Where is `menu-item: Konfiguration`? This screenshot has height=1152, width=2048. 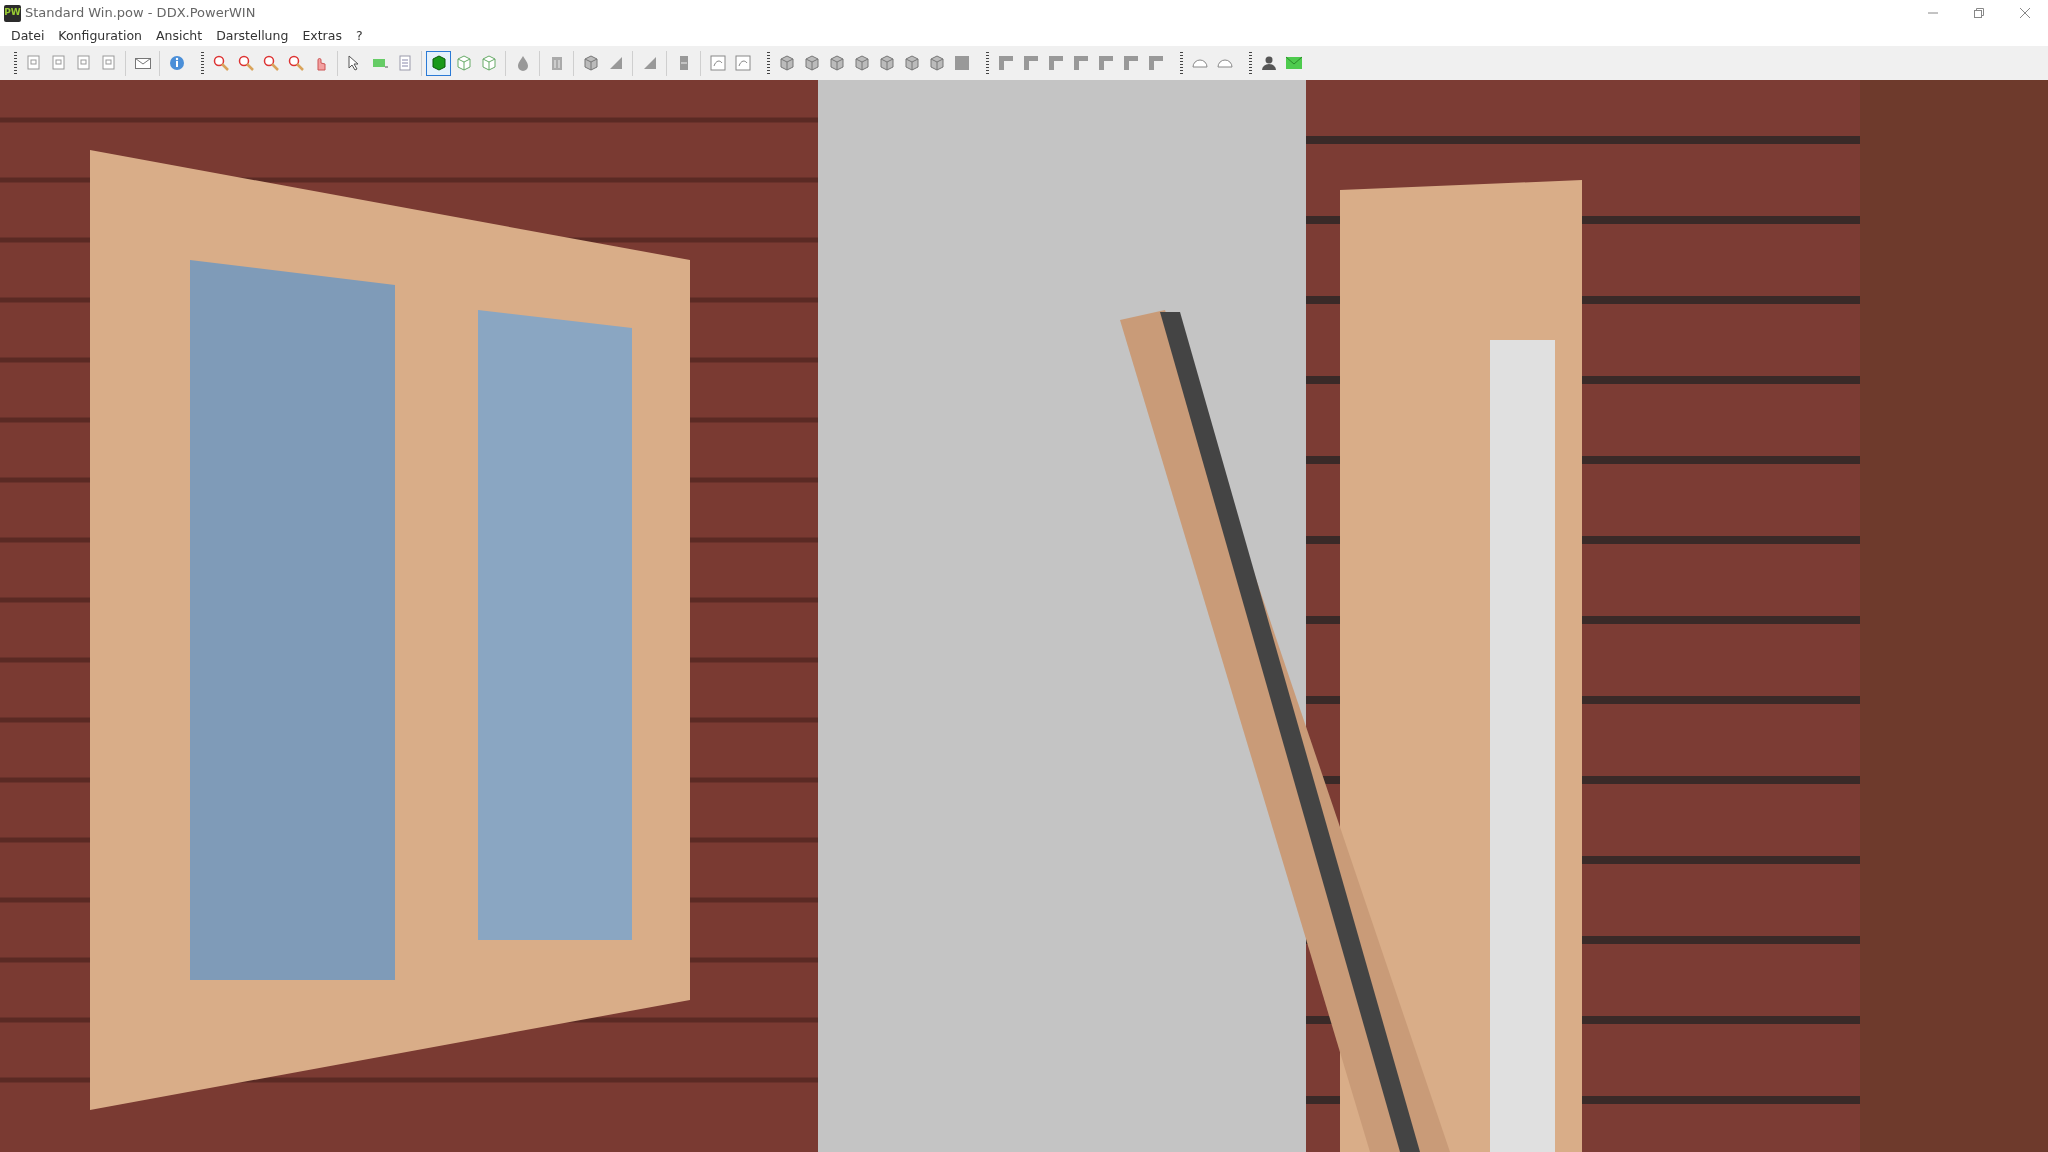 menu-item: Konfiguration is located at coordinates (100, 36).